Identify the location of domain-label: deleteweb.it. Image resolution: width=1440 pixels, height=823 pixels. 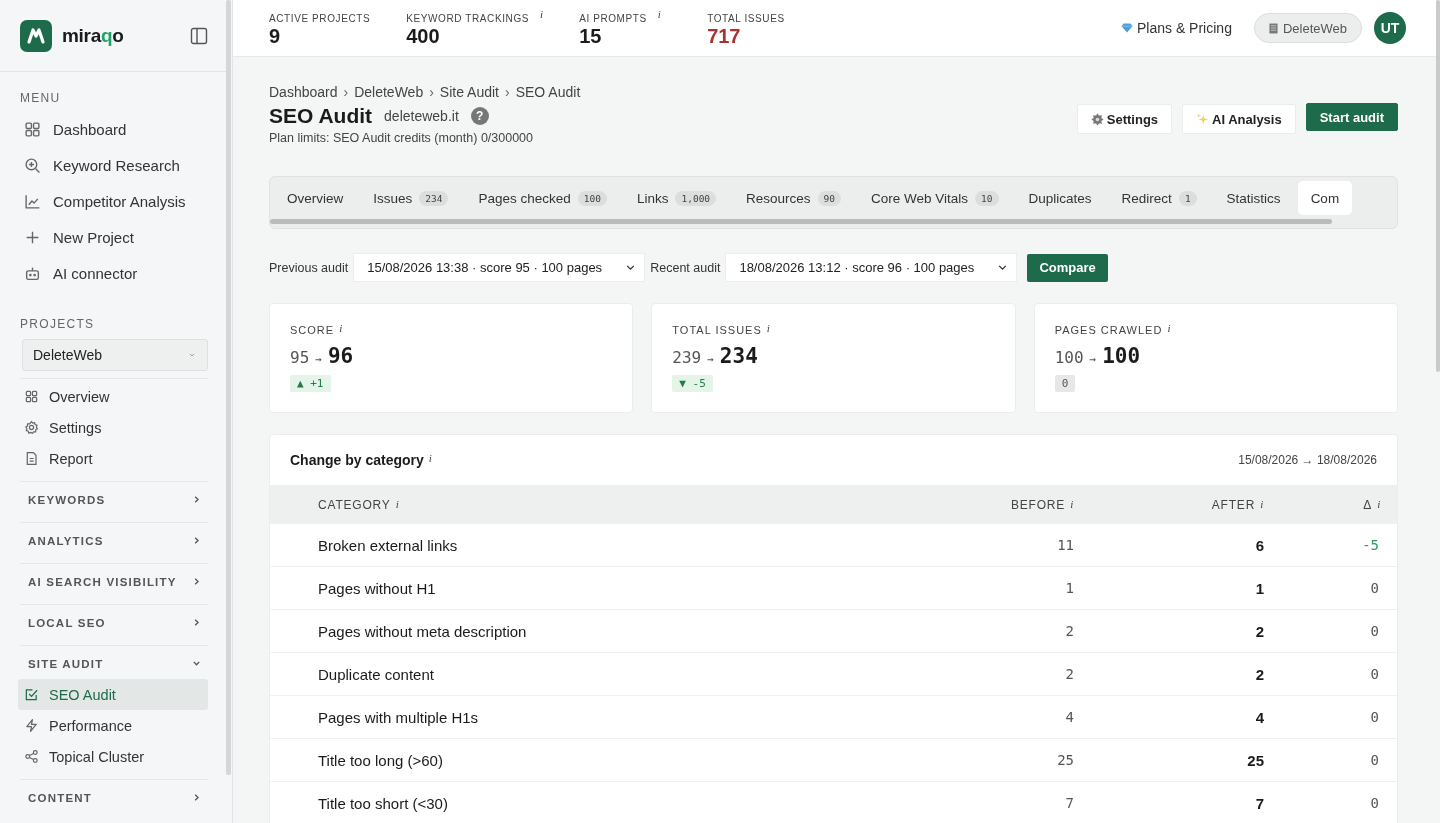
(421, 116).